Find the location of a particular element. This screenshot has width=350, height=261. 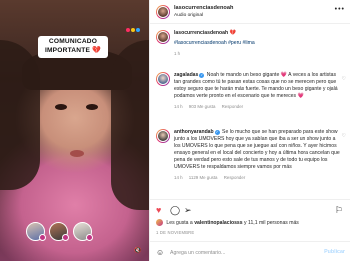

comment-meta: 14 h 1129 Me gusta Responder is located at coordinates (257, 177).